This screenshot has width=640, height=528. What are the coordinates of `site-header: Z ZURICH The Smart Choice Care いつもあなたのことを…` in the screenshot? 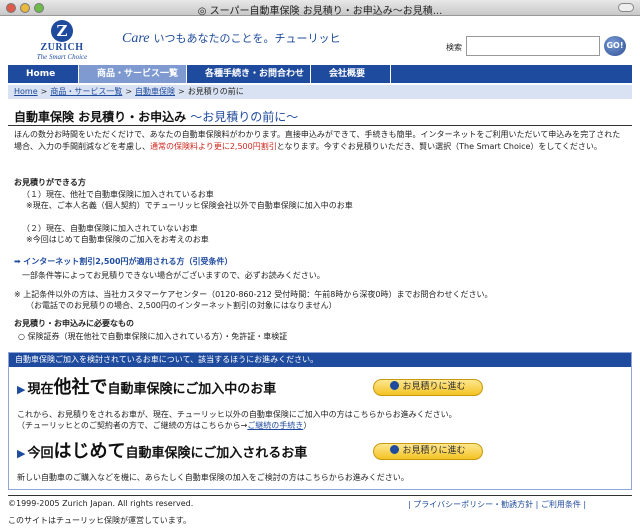 It's located at (320, 40).